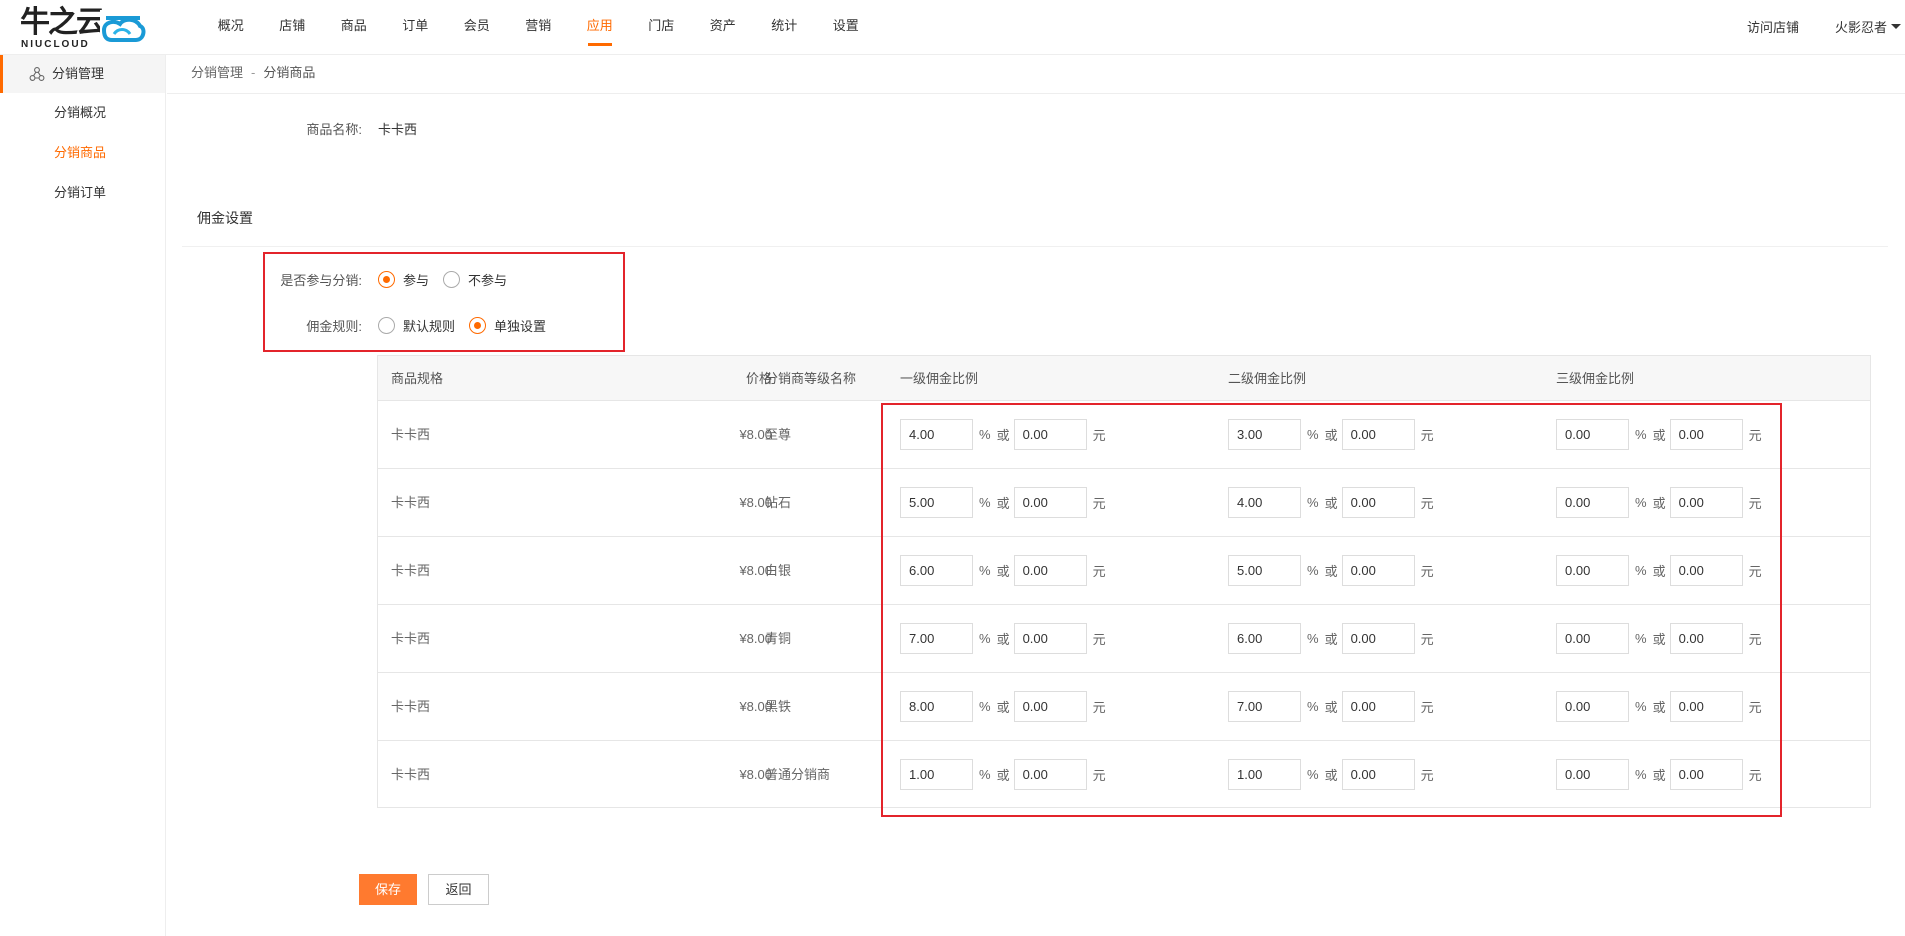 This screenshot has width=1905, height=936. I want to click on radio-label: 参与, so click(416, 280).